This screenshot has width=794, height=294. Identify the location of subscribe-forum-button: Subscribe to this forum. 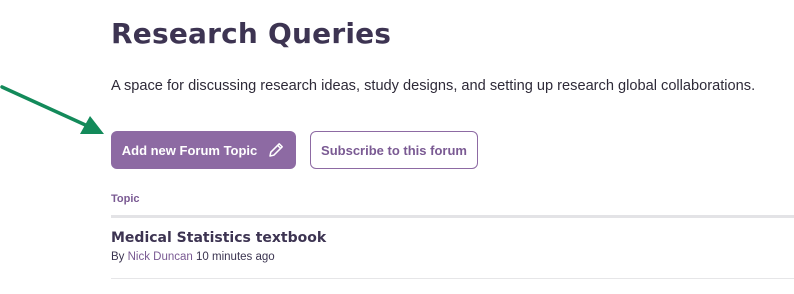
(394, 150).